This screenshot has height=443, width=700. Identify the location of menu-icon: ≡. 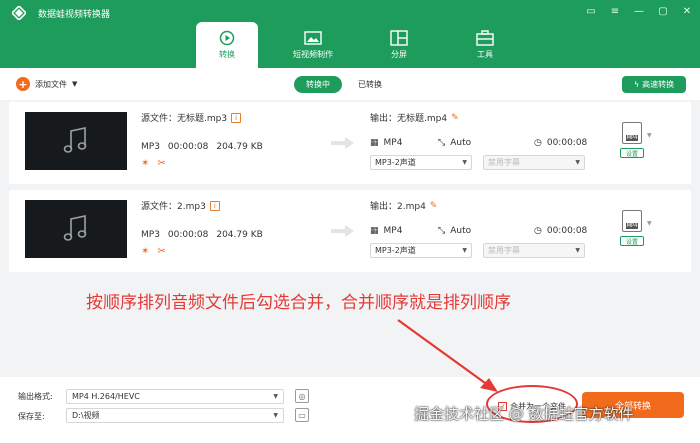
(615, 11).